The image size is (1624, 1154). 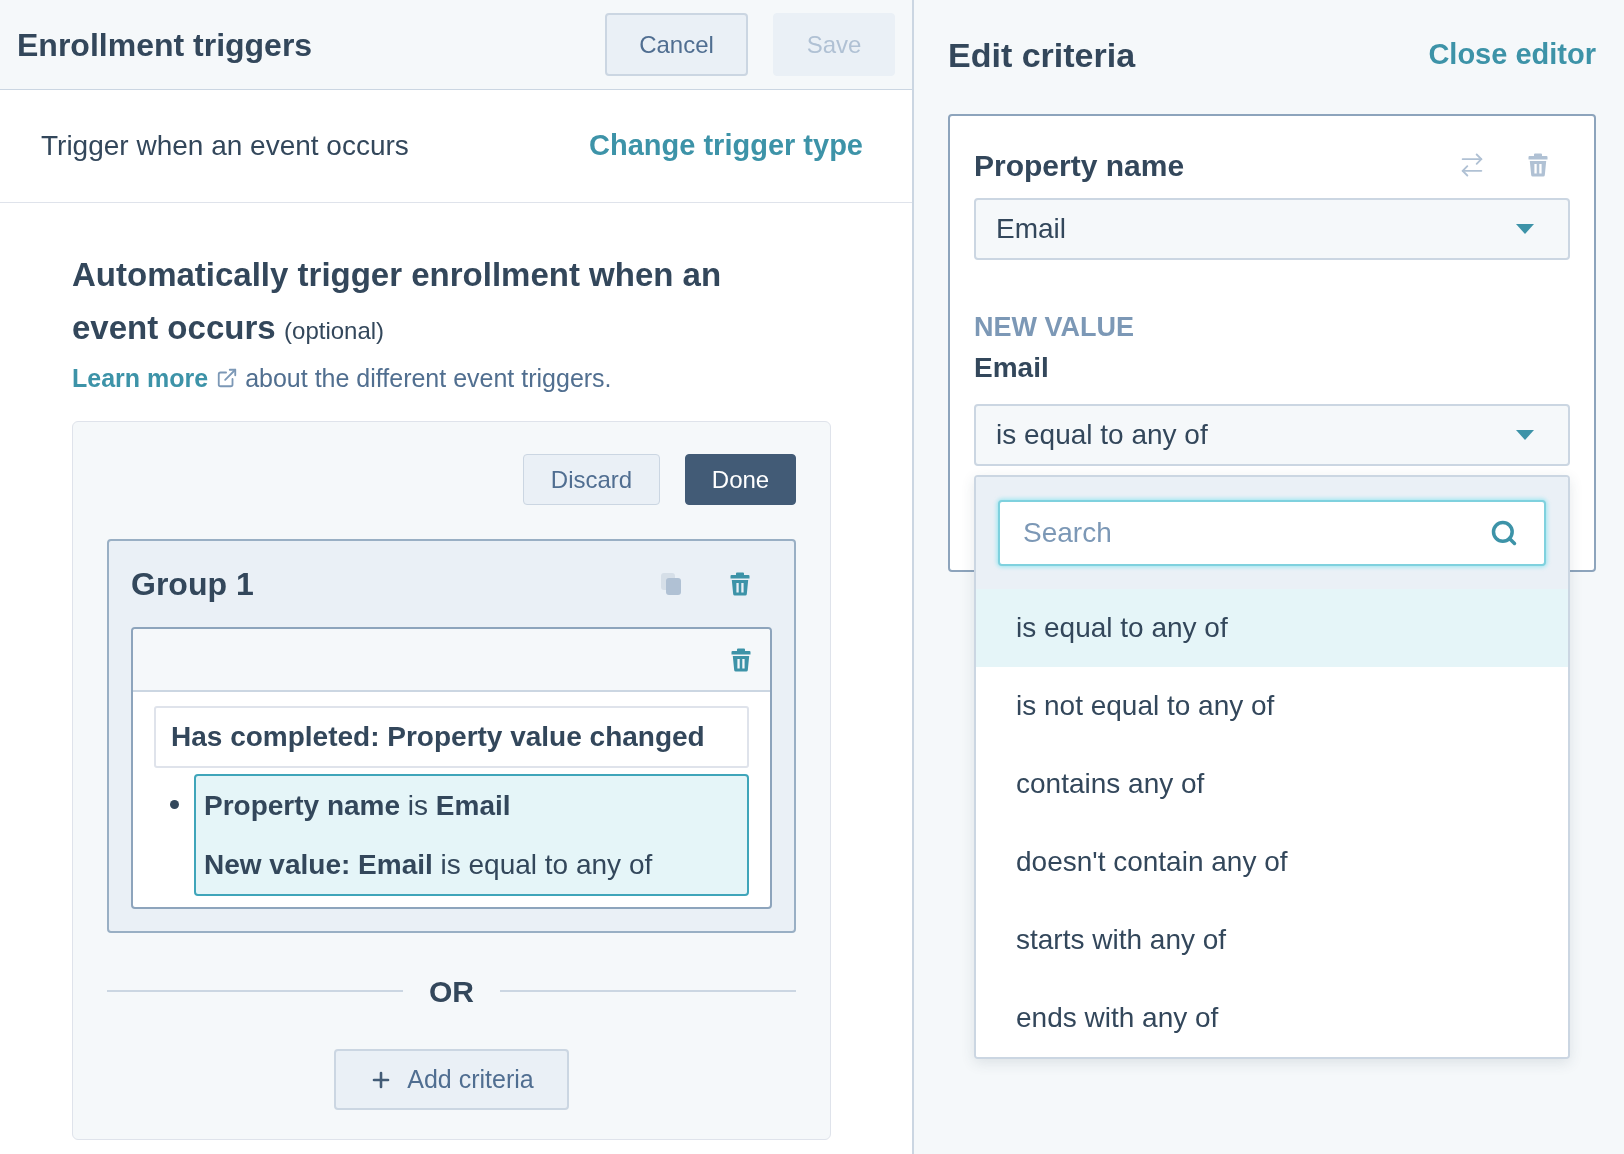 I want to click on bullet-icon, so click(x=174, y=804).